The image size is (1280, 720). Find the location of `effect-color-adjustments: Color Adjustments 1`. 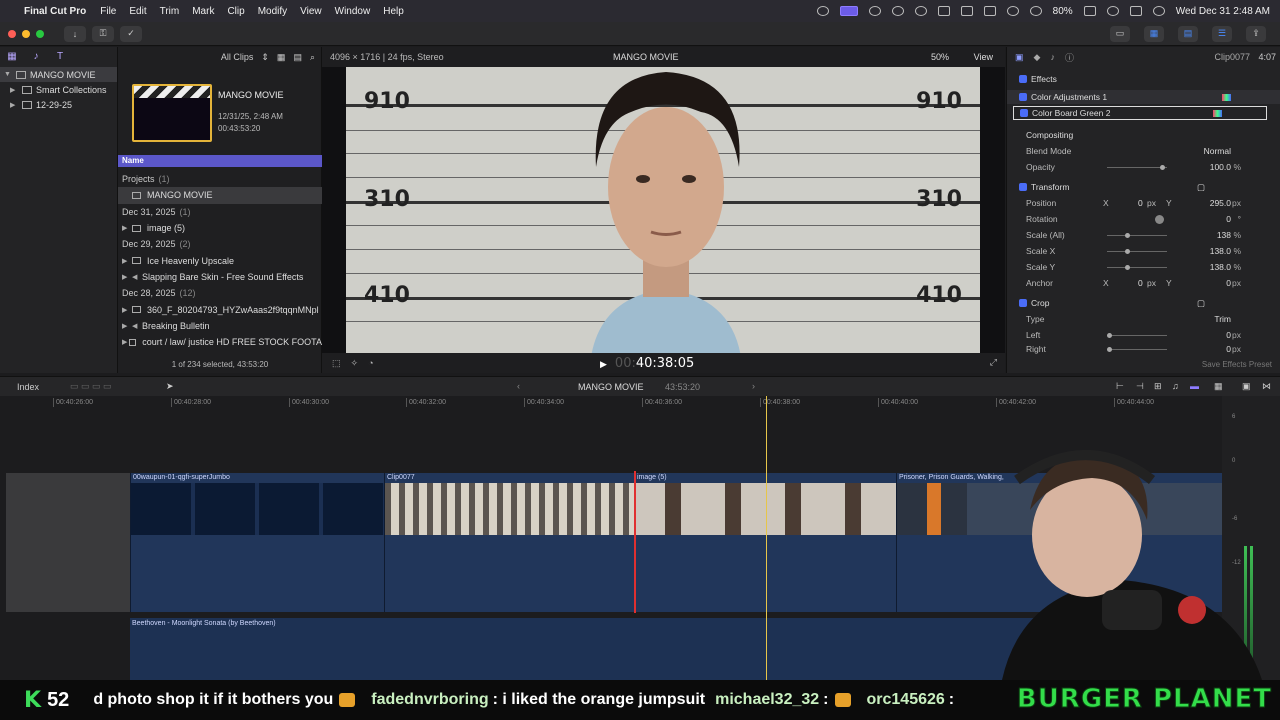

effect-color-adjustments: Color Adjustments 1 is located at coordinates (1143, 97).